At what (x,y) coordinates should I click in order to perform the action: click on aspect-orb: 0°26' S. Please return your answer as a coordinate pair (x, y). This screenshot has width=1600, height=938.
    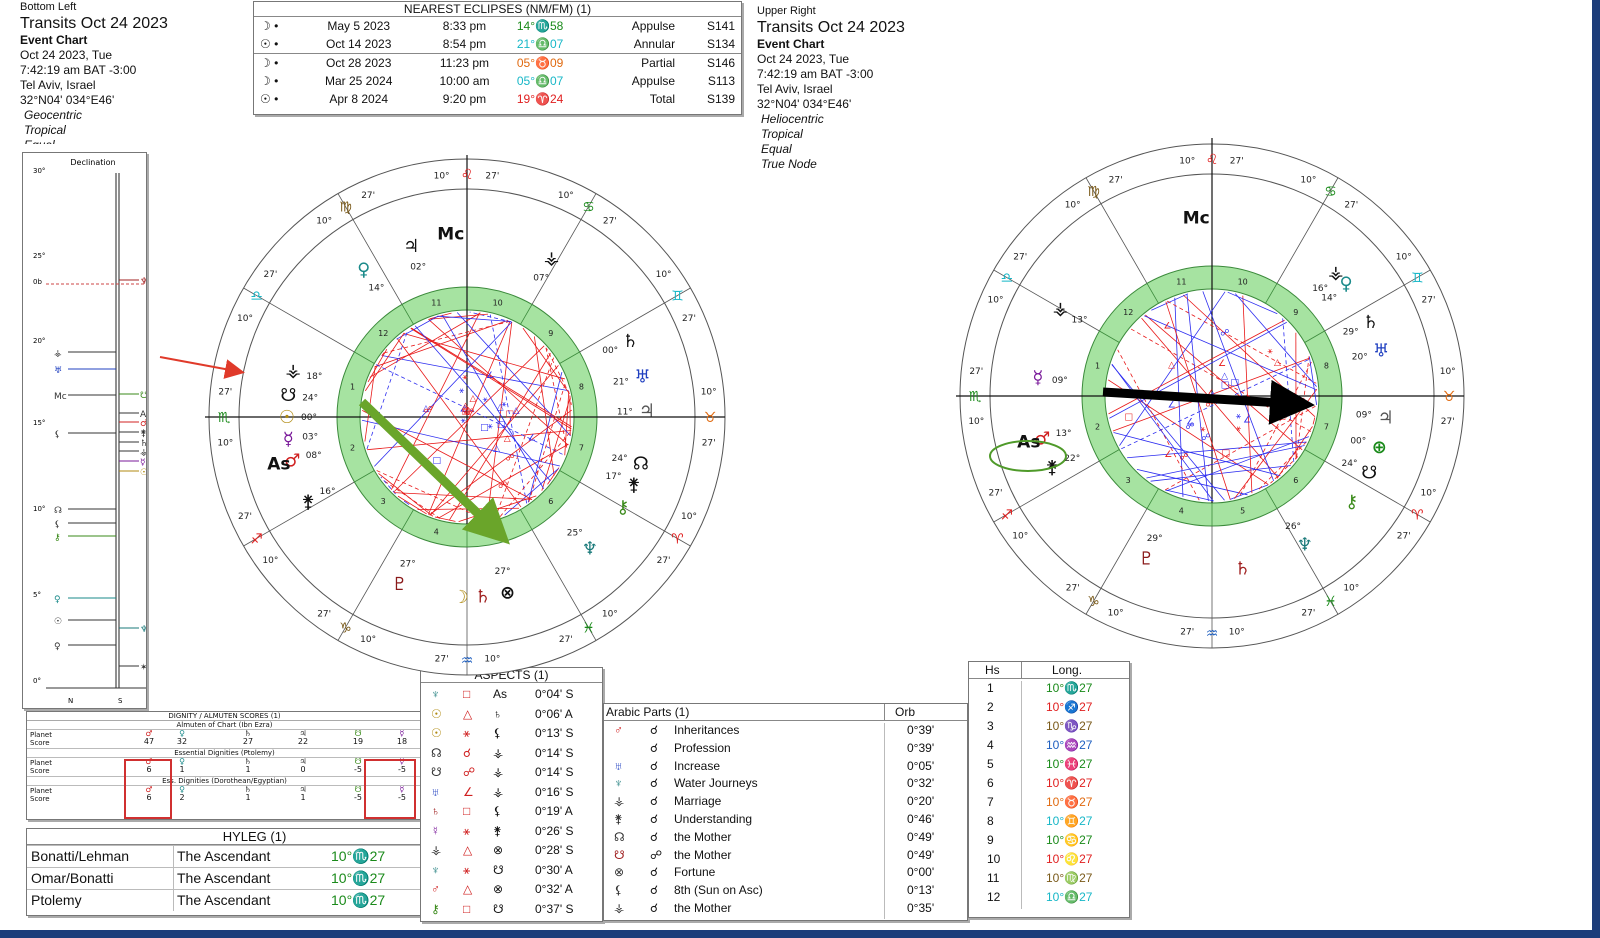
    Looking at the image, I should click on (554, 830).